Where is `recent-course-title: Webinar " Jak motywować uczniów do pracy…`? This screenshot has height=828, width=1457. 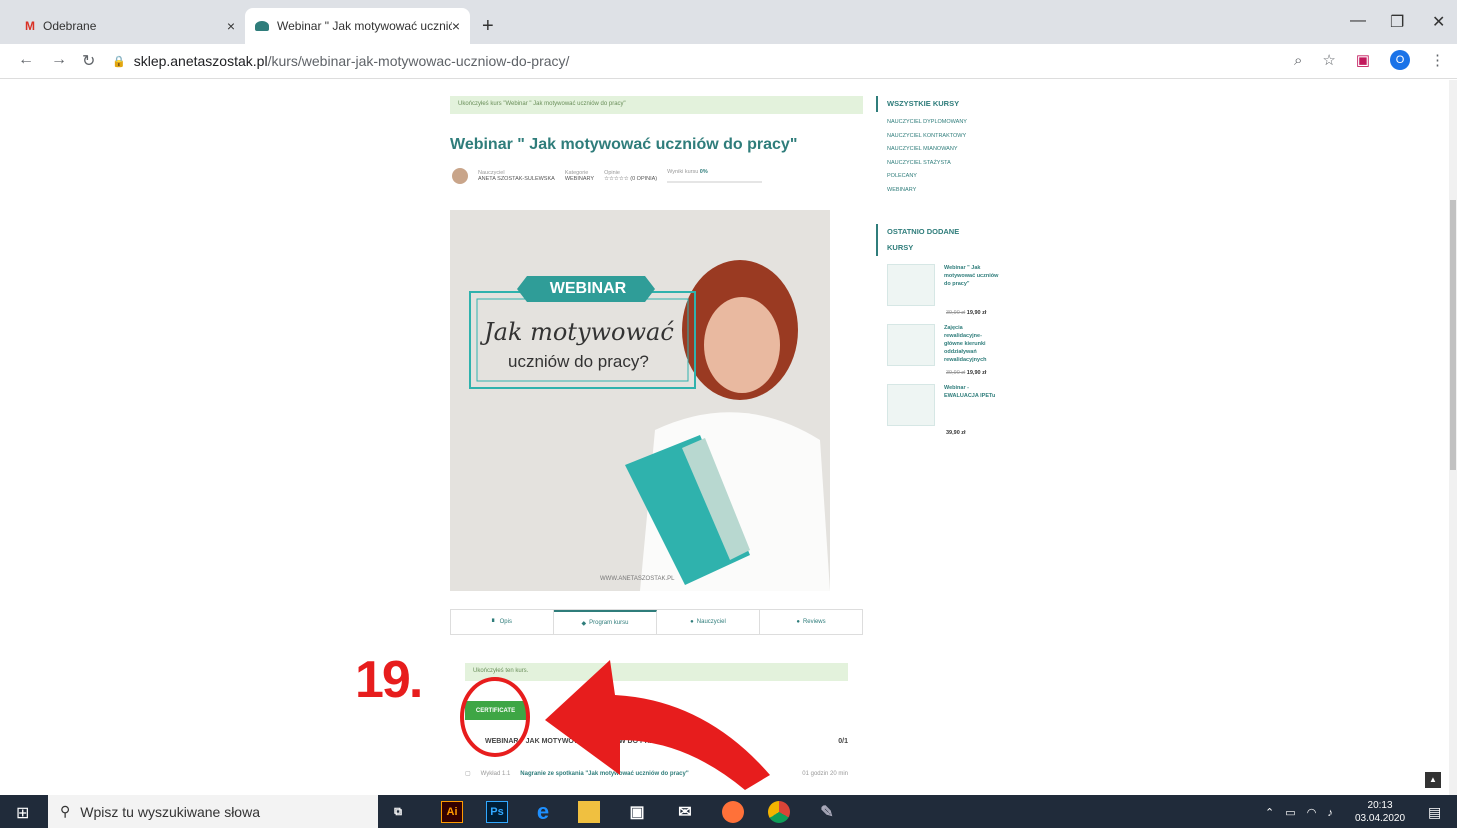
recent-course-title: Webinar " Jak motywować uczniów do pracy… is located at coordinates (971, 285).